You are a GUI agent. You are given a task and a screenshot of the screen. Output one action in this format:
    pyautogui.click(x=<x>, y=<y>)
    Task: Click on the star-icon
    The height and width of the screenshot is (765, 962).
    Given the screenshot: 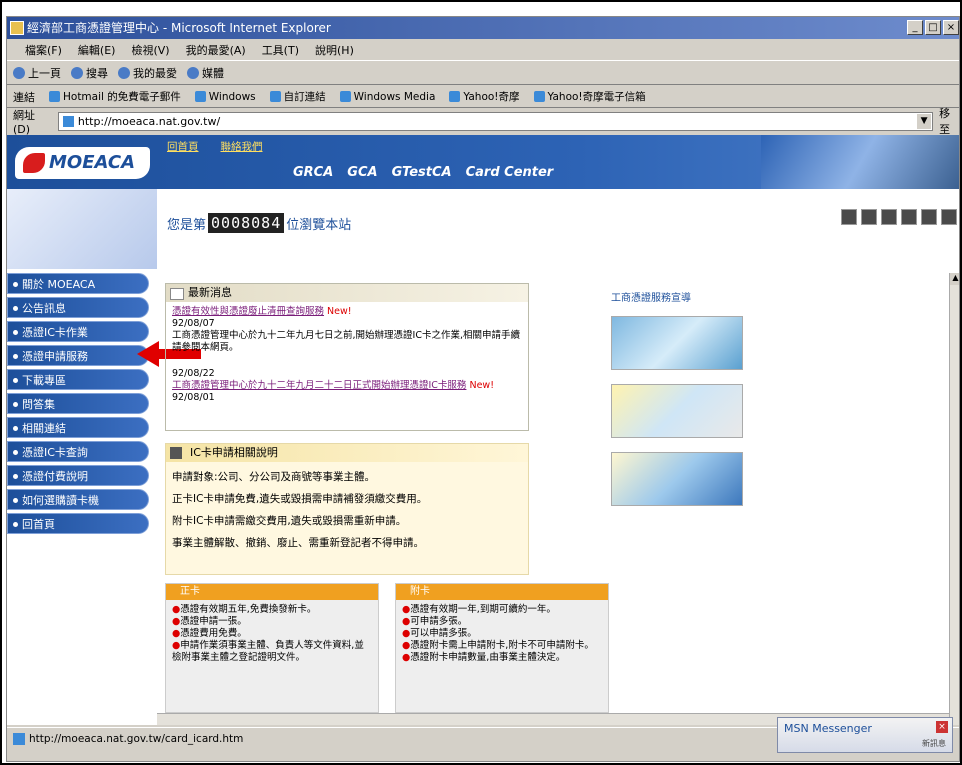 What is the action you would take?
    pyautogui.click(x=124, y=72)
    